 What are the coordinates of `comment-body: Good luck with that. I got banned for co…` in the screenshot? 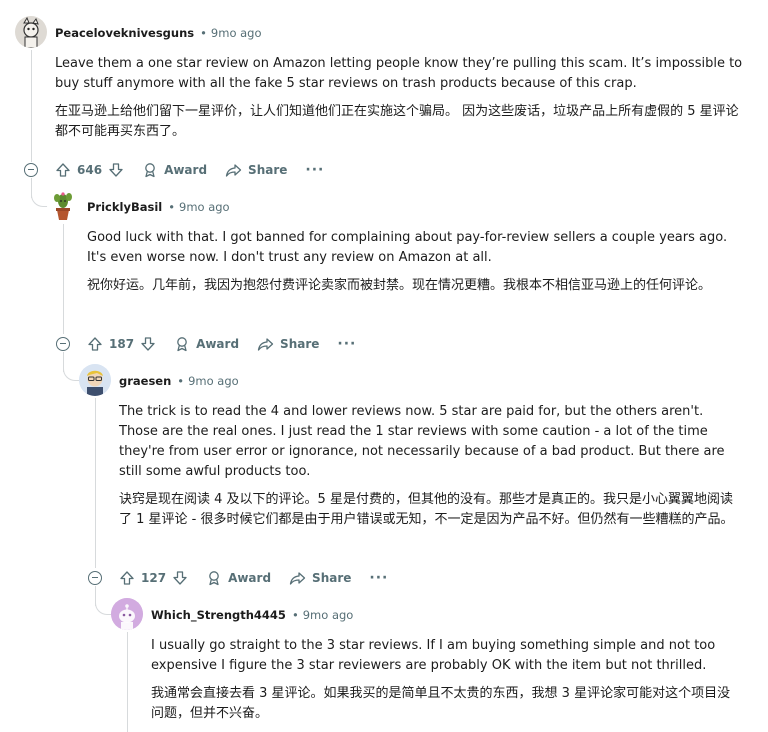 It's located at (417, 266).